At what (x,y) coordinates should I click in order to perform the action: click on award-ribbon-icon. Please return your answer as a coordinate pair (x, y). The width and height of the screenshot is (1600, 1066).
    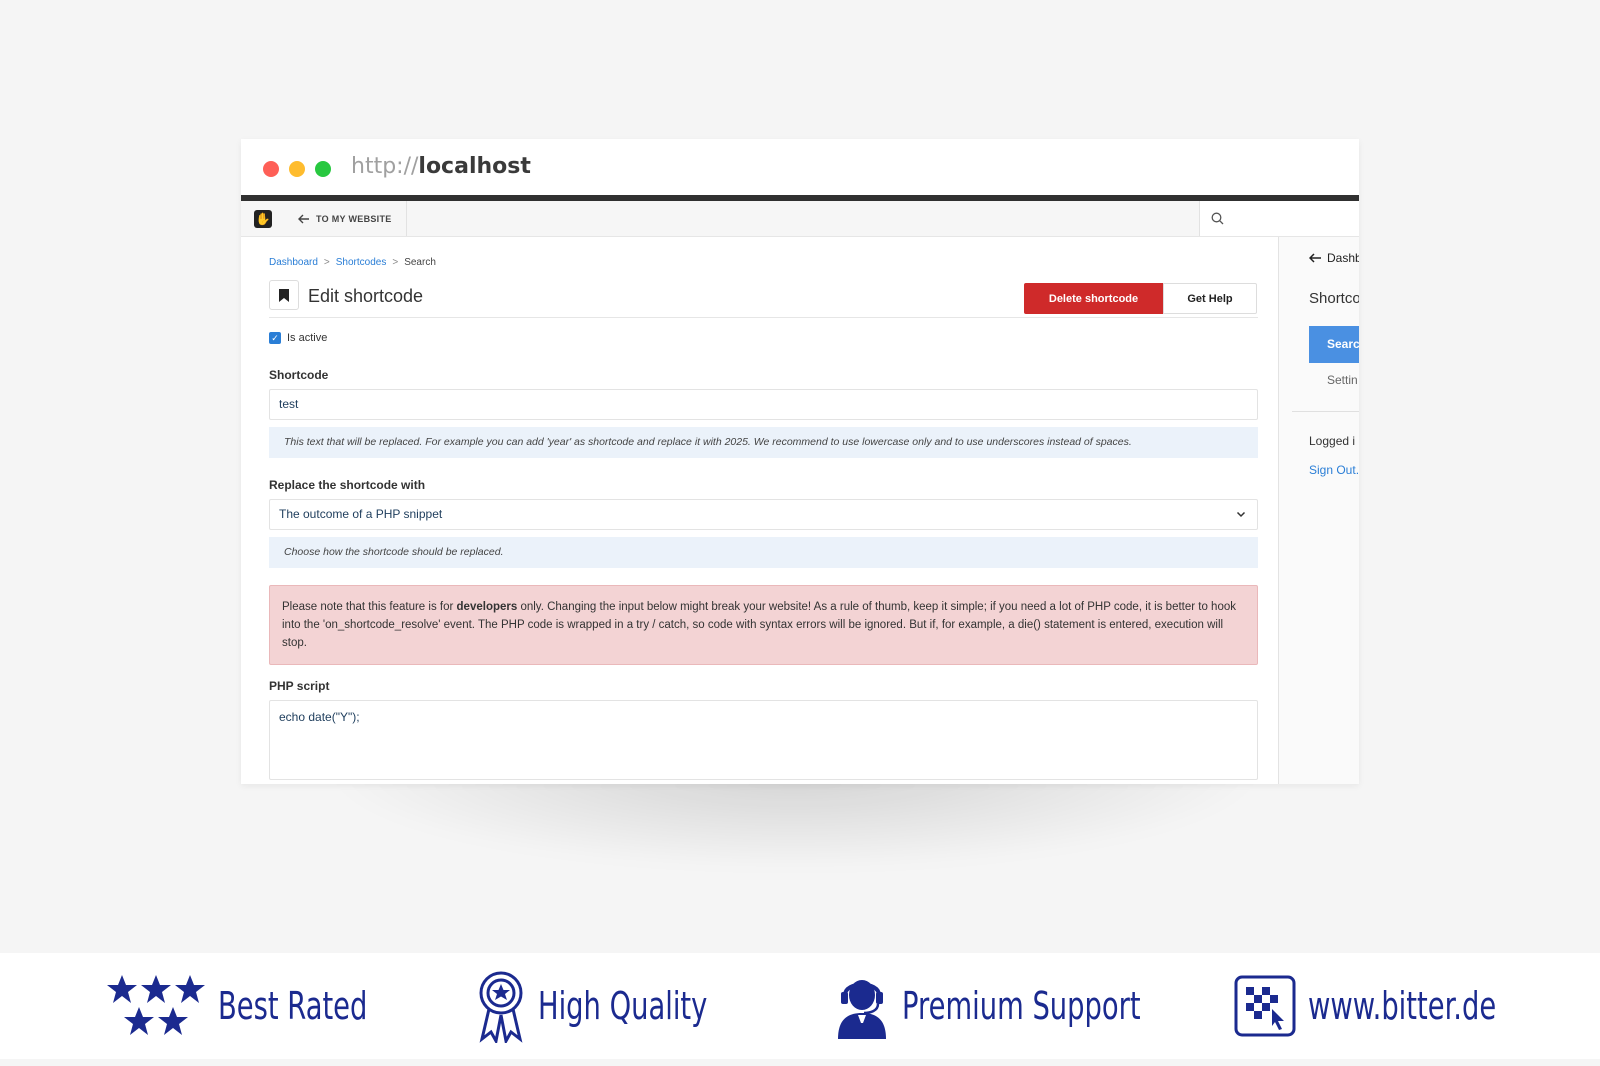
    Looking at the image, I should click on (501, 1007).